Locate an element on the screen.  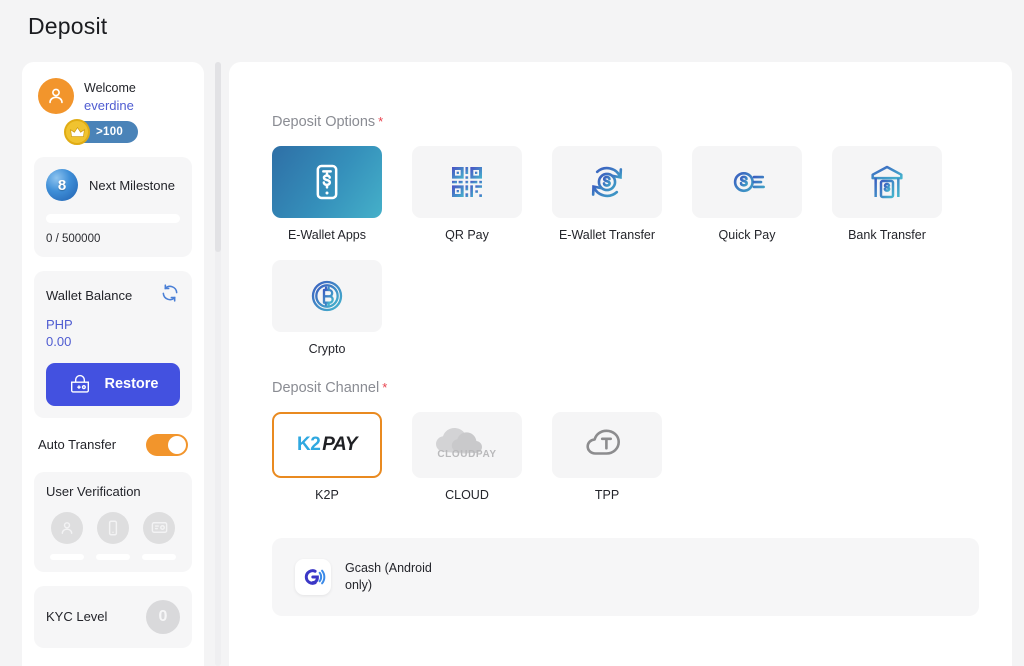
auto-transfer-row: Auto Transfer is located at coordinates (113, 444).